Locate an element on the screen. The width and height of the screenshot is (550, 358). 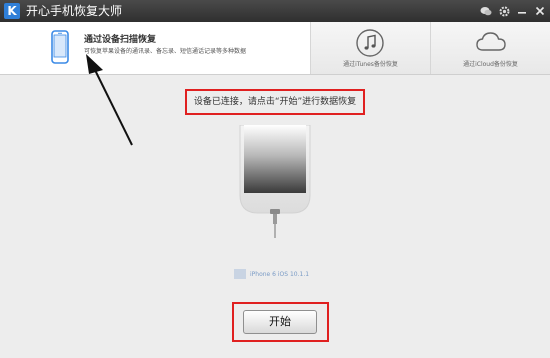
tab-device-scan: 通过设备扫描恢复 可恢复苹果设备的通讯录、备忘录、短信通话记录等多种数据 is located at coordinates (155, 48).